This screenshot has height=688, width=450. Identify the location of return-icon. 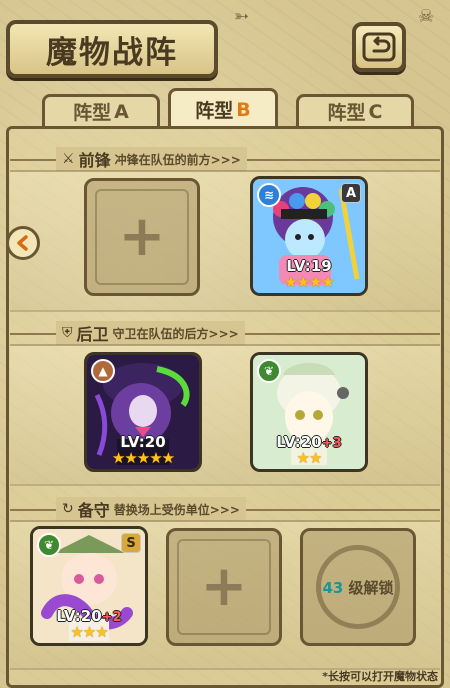
(379, 47).